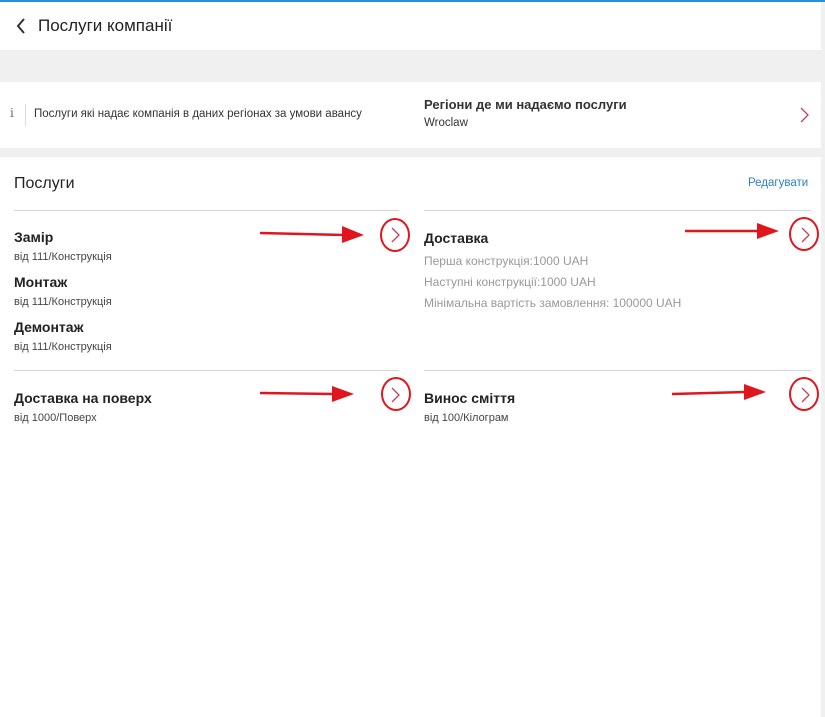 This screenshot has width=825, height=717. I want to click on info-divider, so click(25, 115).